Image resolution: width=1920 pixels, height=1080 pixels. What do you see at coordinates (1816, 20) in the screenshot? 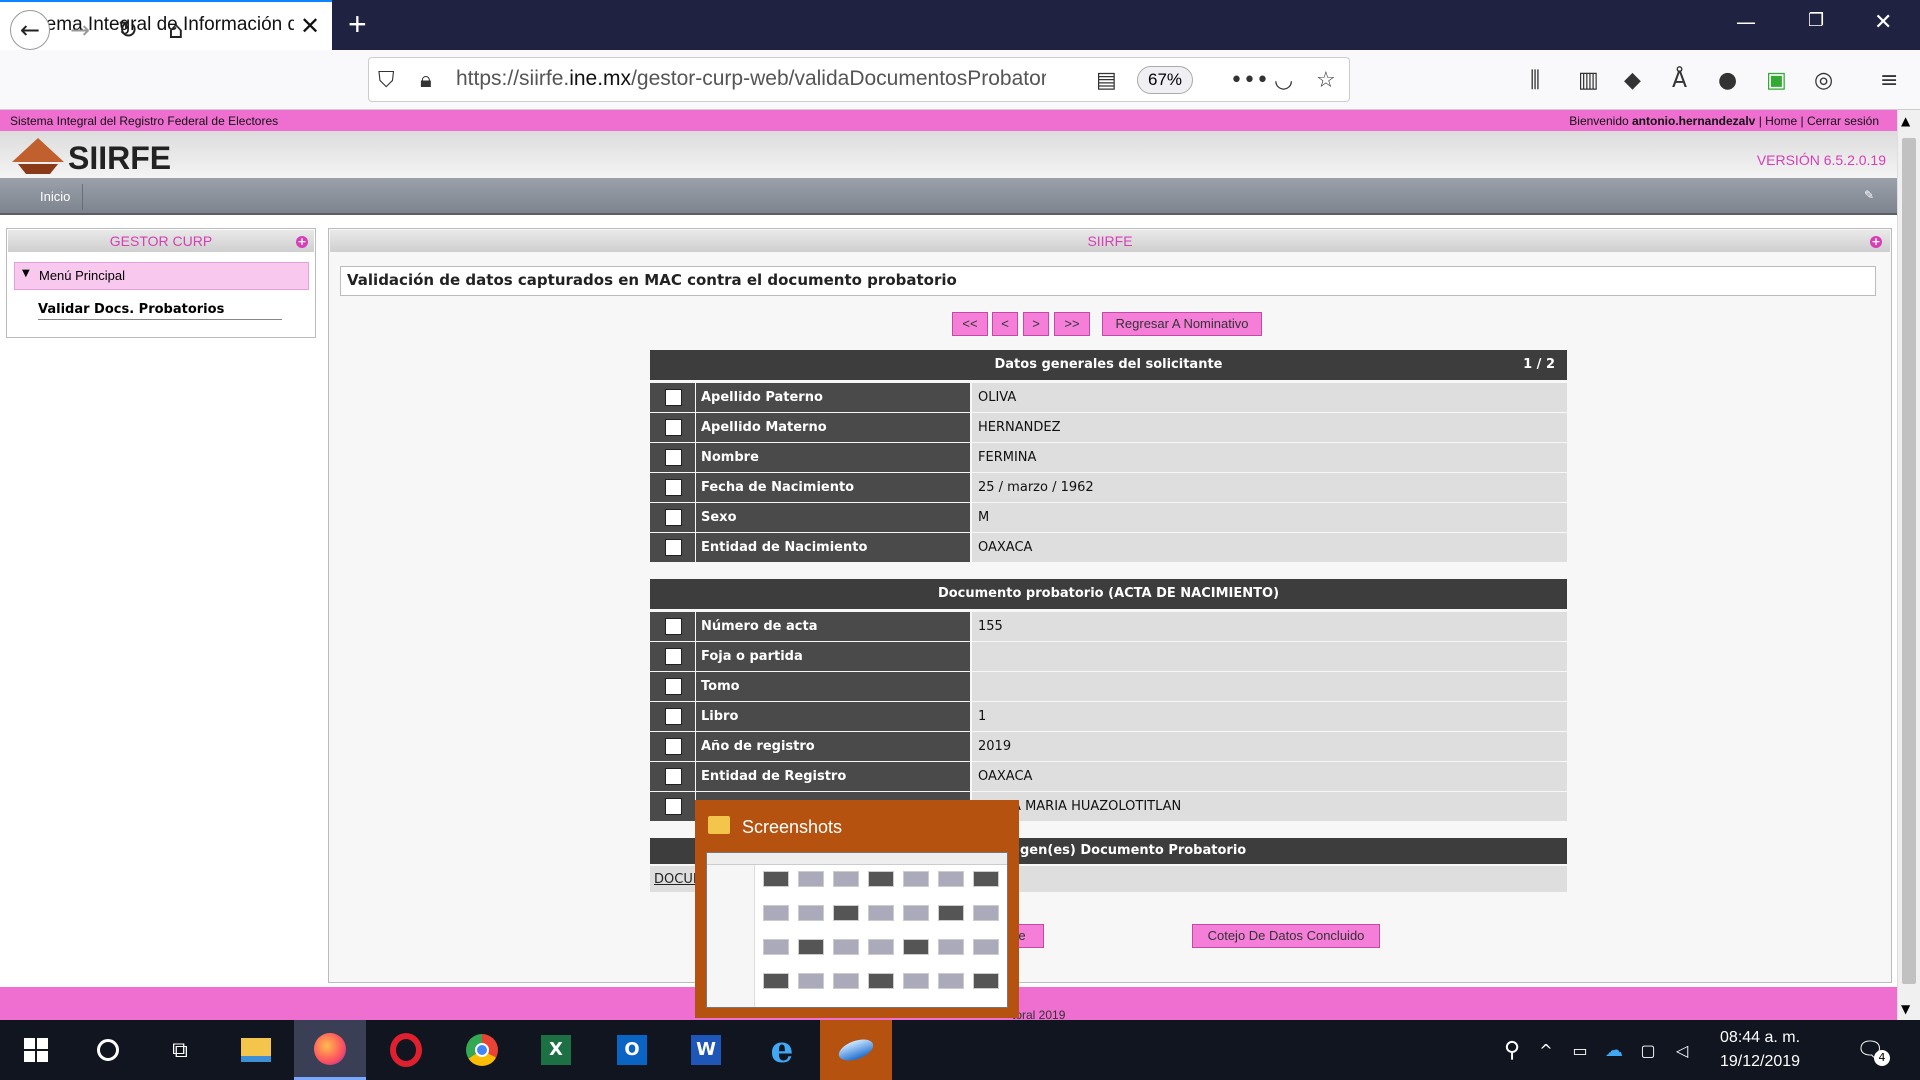
I see `restore-icon: ❐` at bounding box center [1816, 20].